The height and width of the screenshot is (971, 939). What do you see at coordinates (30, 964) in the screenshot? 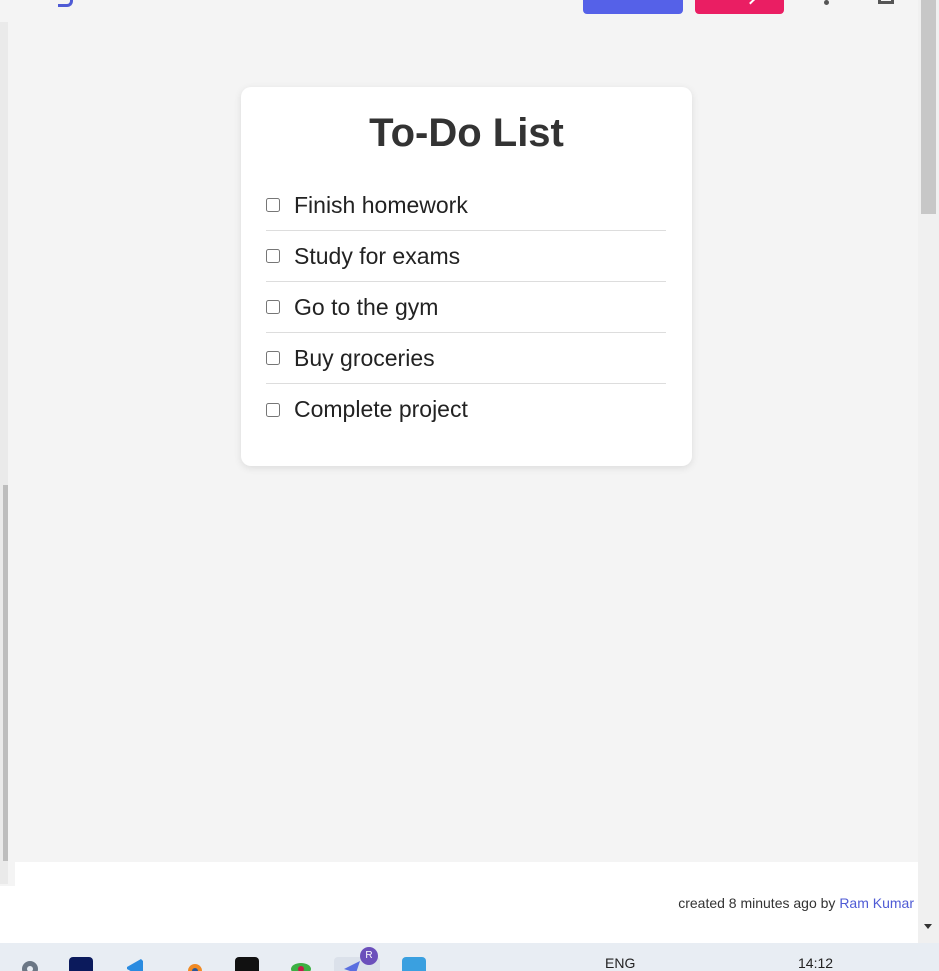
I see `settings-icon` at bounding box center [30, 964].